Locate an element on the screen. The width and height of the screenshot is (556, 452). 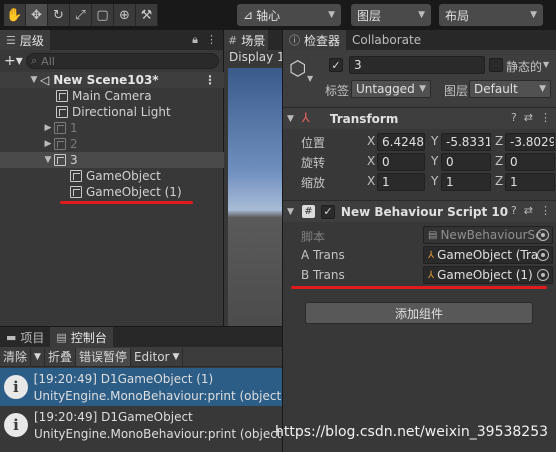
tree-item-label: 1 is located at coordinates (74, 128).